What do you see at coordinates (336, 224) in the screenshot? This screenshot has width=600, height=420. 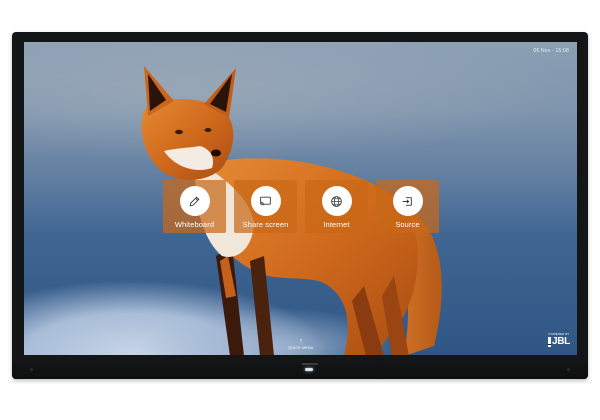 I see `internet-label: Internet` at bounding box center [336, 224].